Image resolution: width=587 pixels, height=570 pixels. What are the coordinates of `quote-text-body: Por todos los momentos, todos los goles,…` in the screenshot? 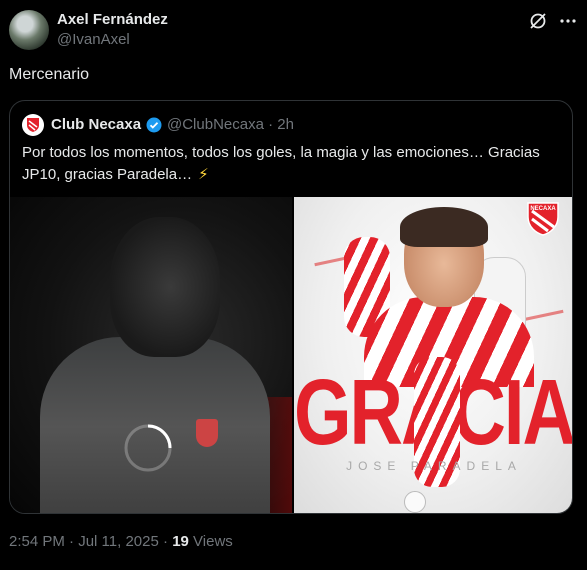 It's located at (281, 163).